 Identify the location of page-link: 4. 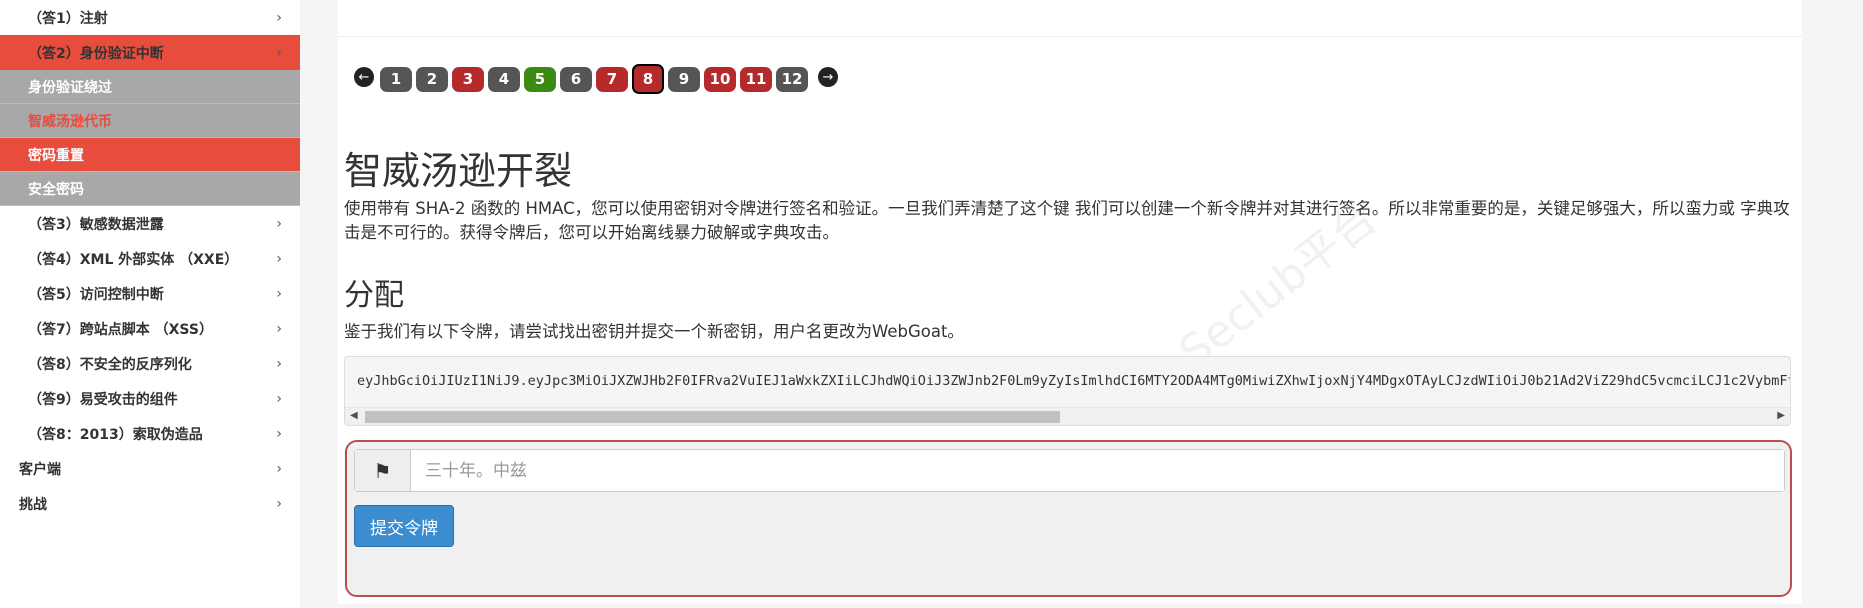
(504, 79).